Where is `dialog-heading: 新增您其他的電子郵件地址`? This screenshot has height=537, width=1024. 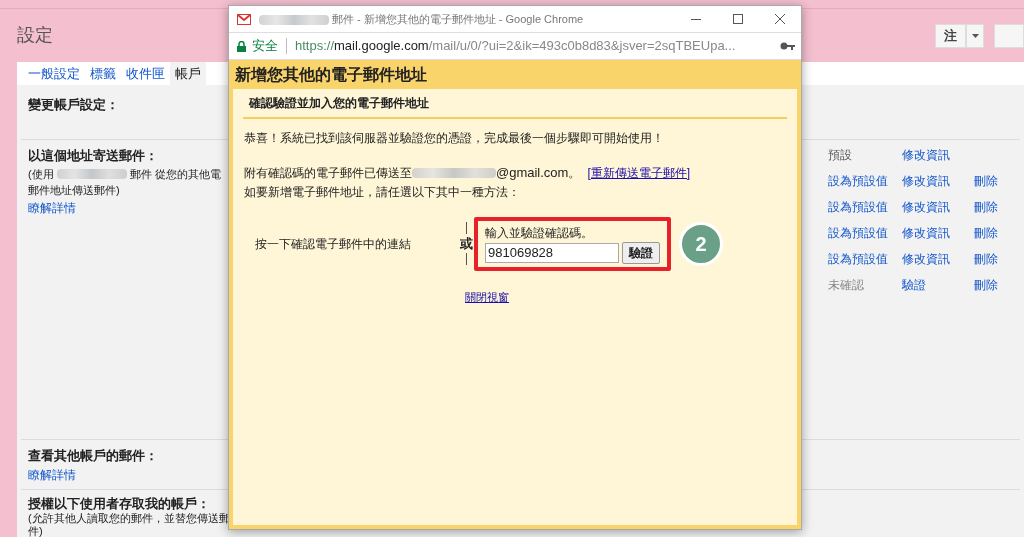
dialog-heading: 新增您其他的電子郵件地址 is located at coordinates (331, 74).